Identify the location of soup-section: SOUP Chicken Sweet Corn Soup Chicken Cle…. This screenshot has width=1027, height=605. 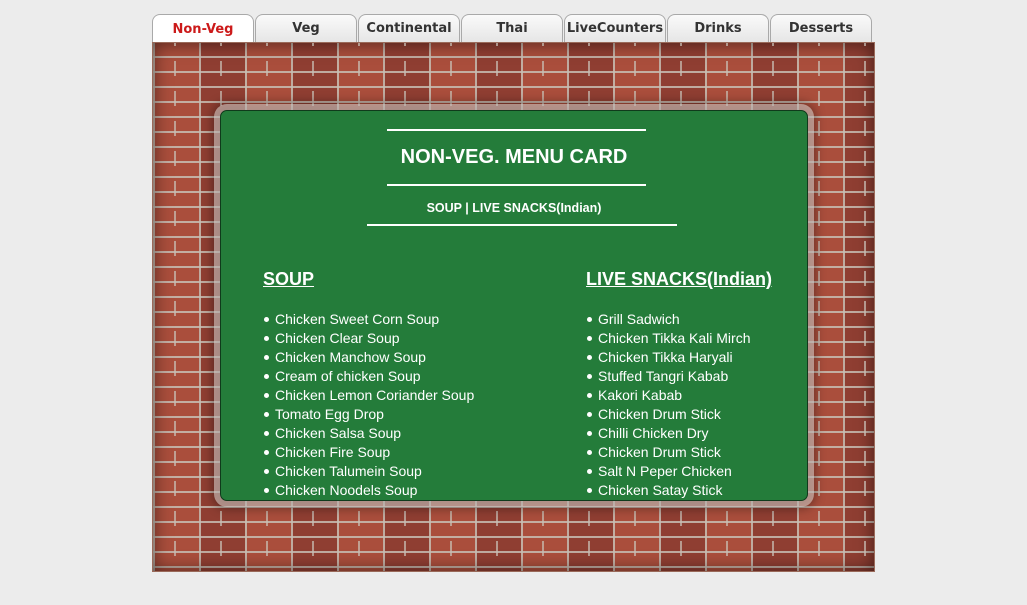
(368, 384).